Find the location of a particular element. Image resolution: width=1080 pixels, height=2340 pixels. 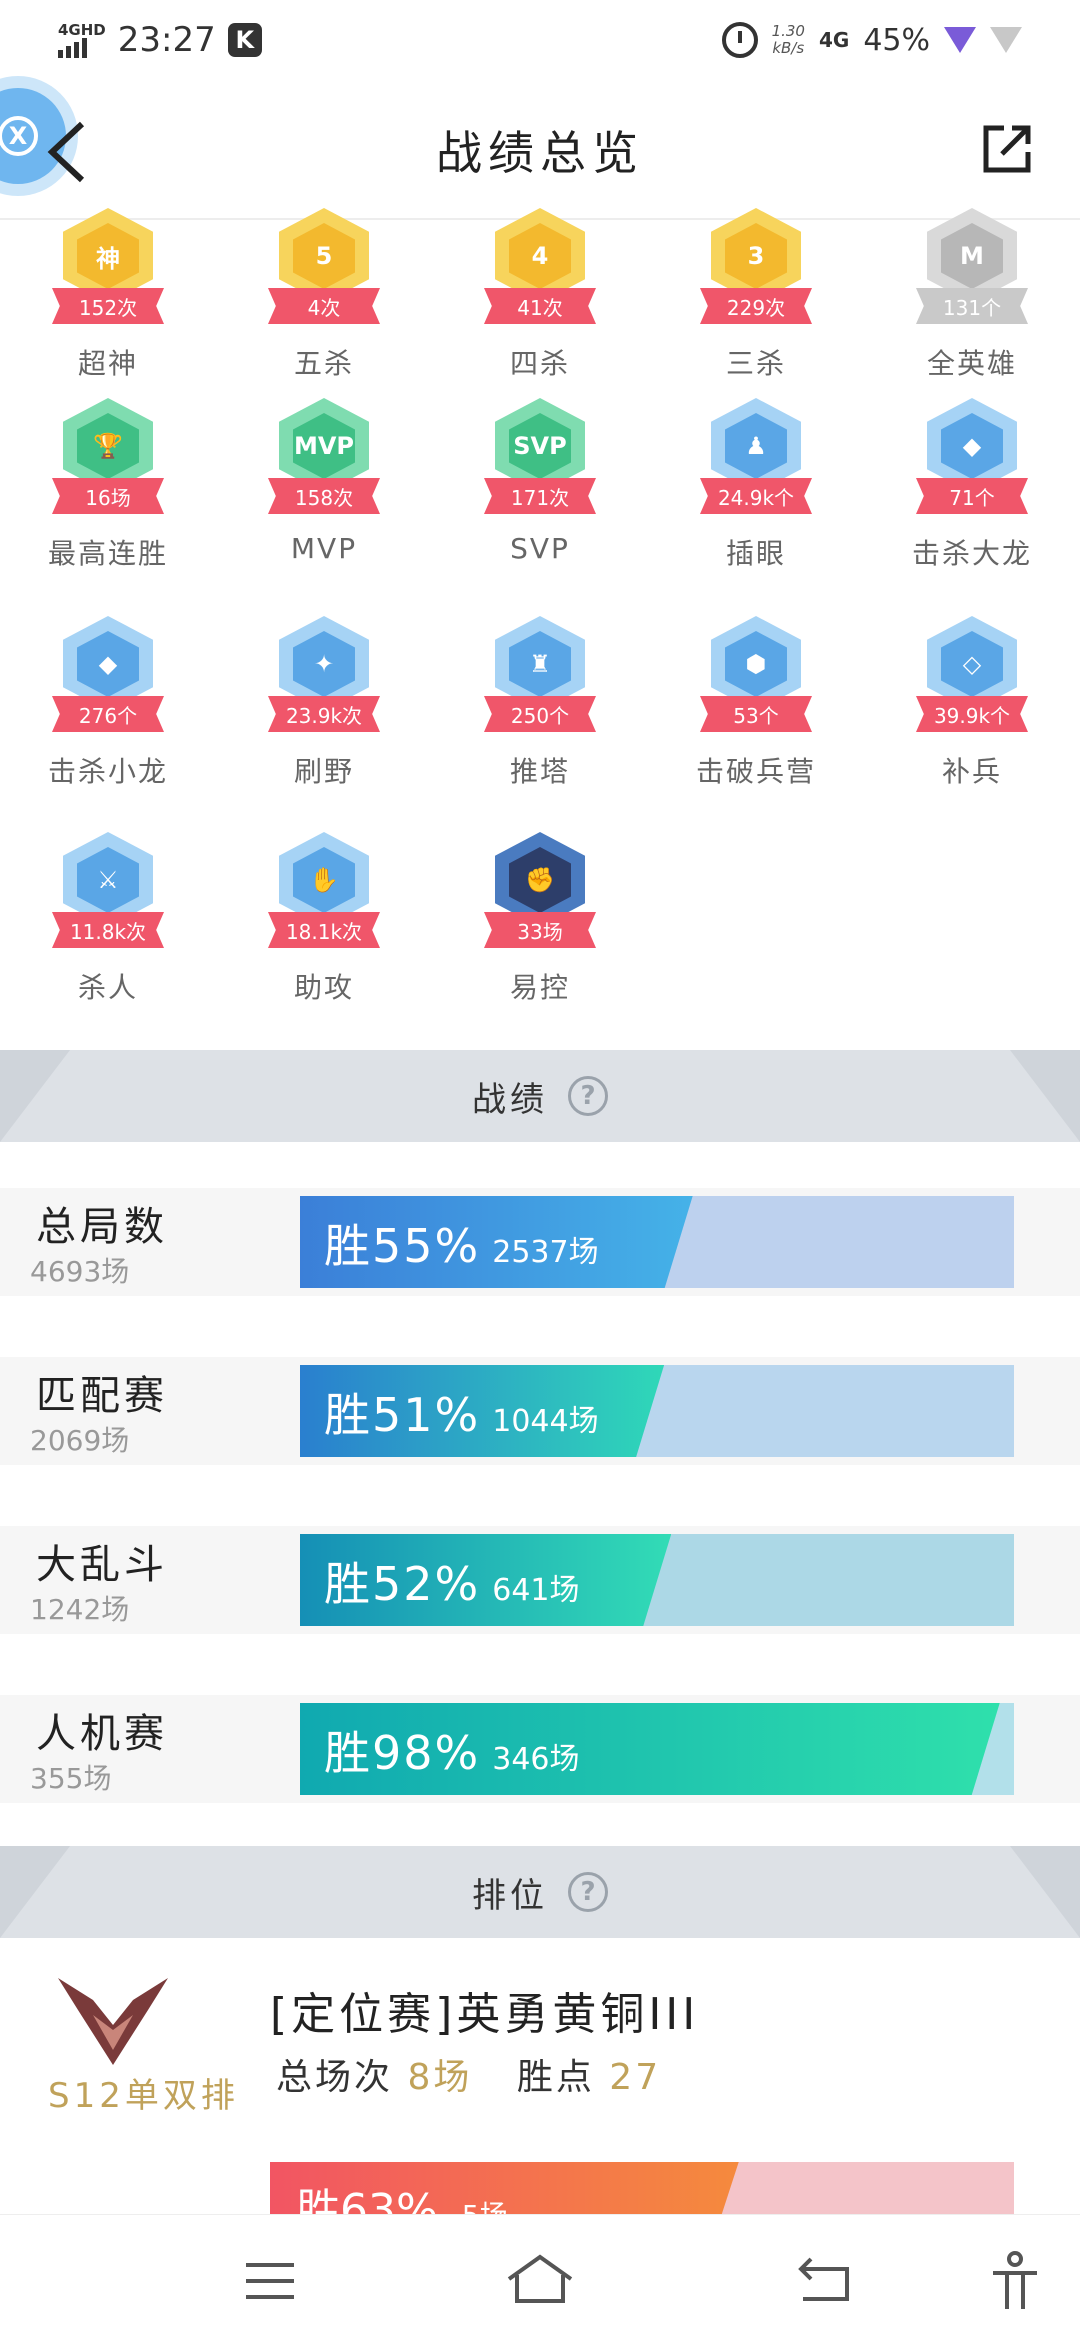

badge-glyph: 5 is located at coordinates (324, 256).